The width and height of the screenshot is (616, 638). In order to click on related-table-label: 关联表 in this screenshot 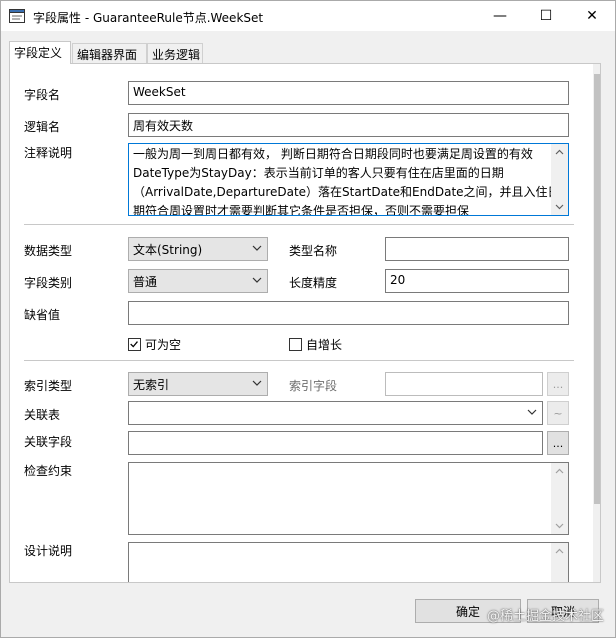, I will do `click(42, 415)`.